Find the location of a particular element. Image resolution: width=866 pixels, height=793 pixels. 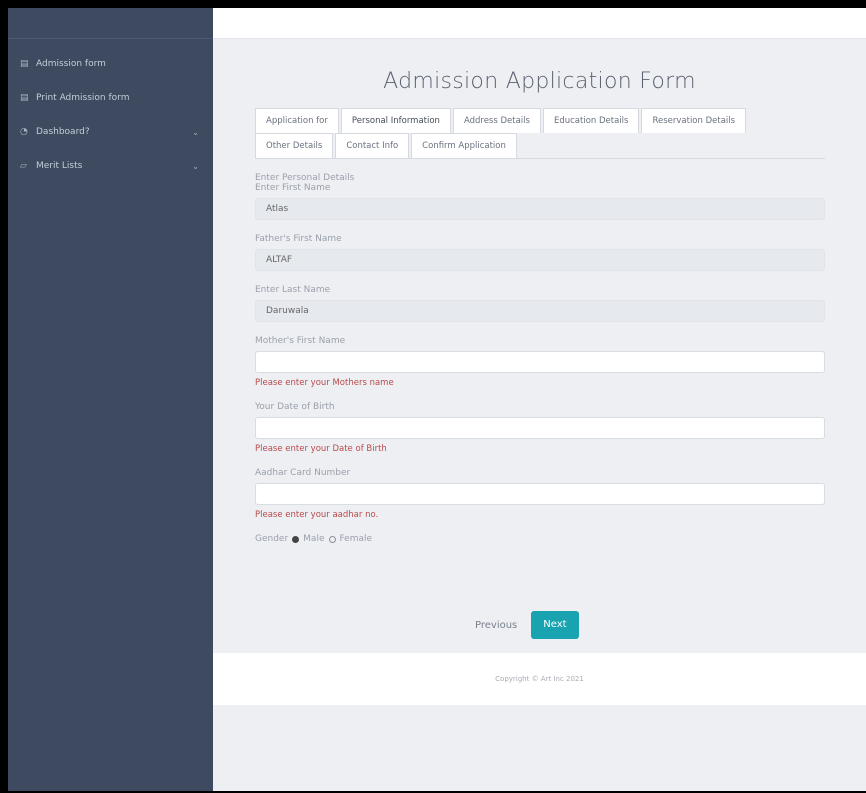

father-name-field: ALTAF is located at coordinates (540, 260).